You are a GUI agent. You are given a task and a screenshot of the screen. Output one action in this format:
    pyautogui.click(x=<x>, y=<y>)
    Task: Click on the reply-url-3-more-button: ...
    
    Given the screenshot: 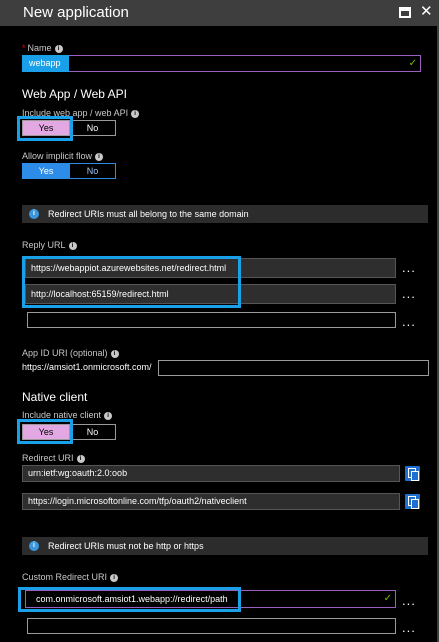 What is the action you would take?
    pyautogui.click(x=409, y=321)
    